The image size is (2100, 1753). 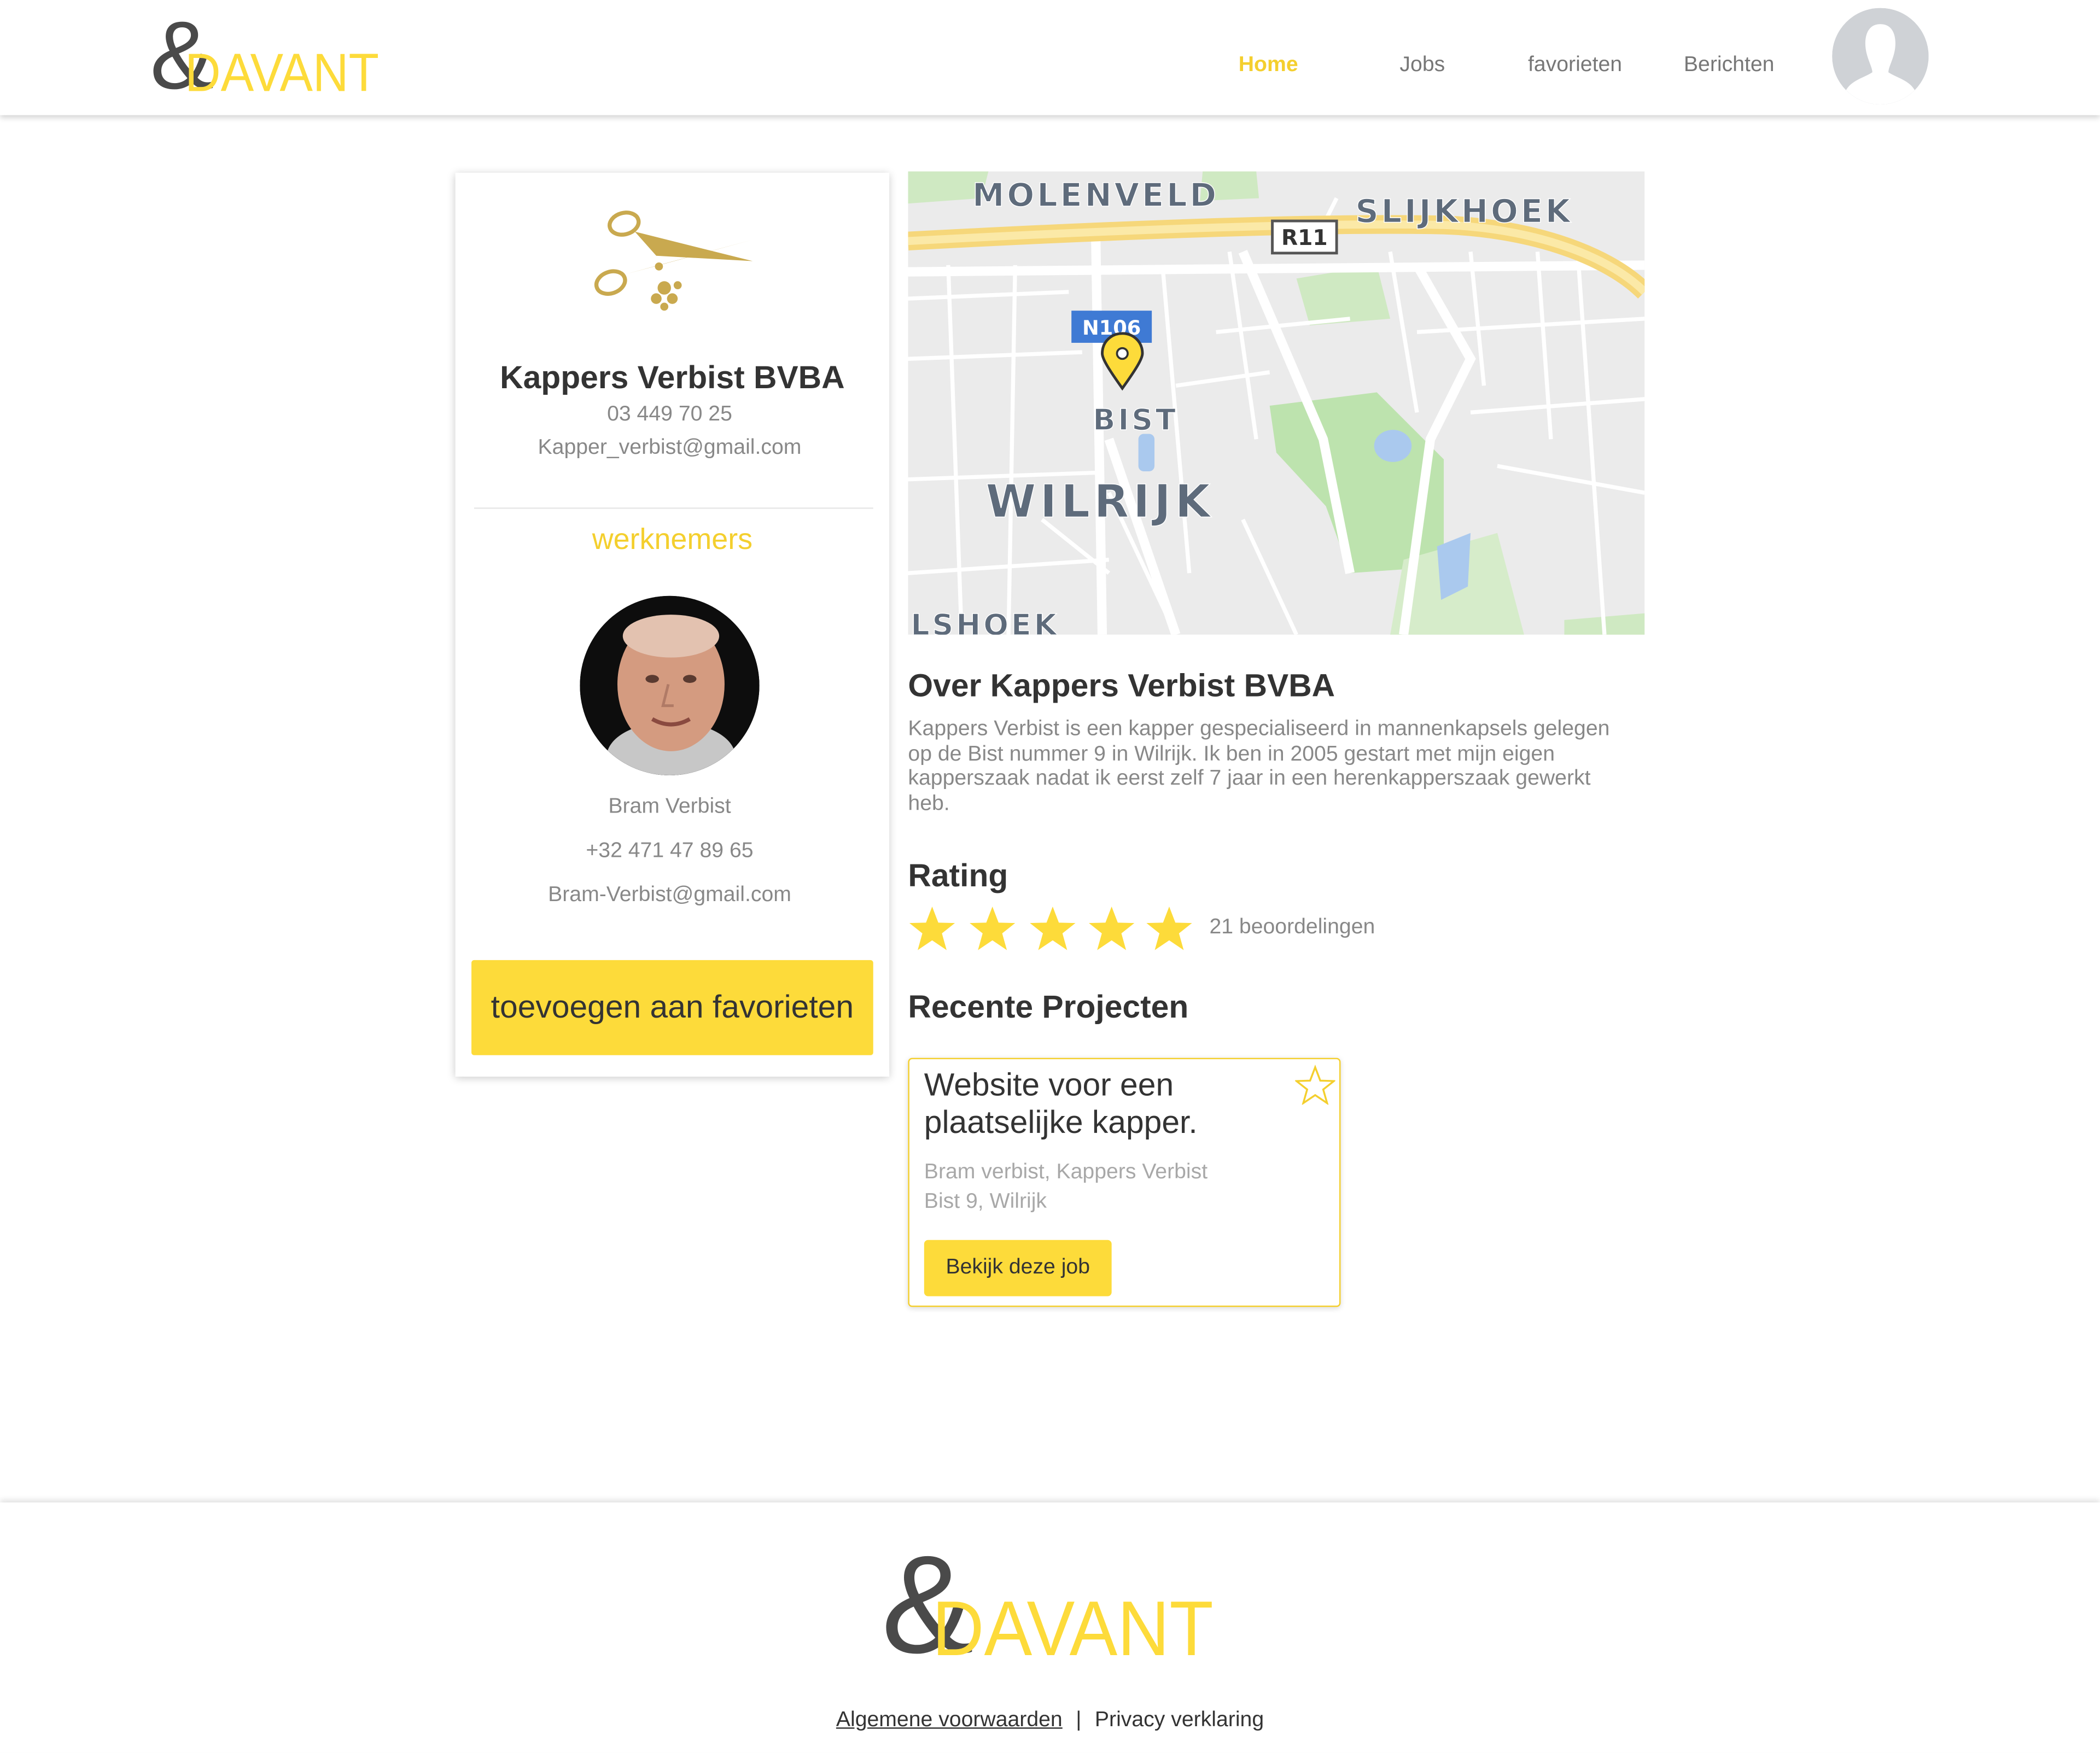 I want to click on about-title: Over Kappers Verbist BVBA, so click(x=1121, y=686).